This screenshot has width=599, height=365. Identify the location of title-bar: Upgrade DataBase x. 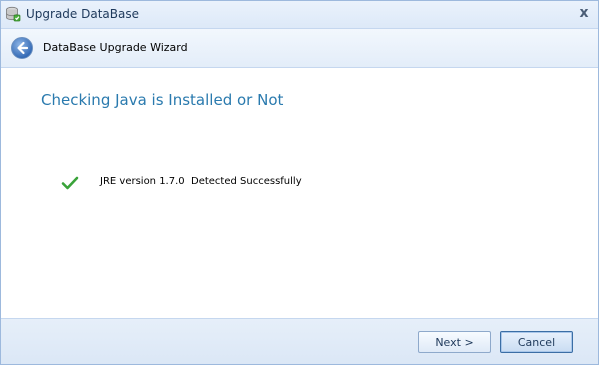
(299, 15).